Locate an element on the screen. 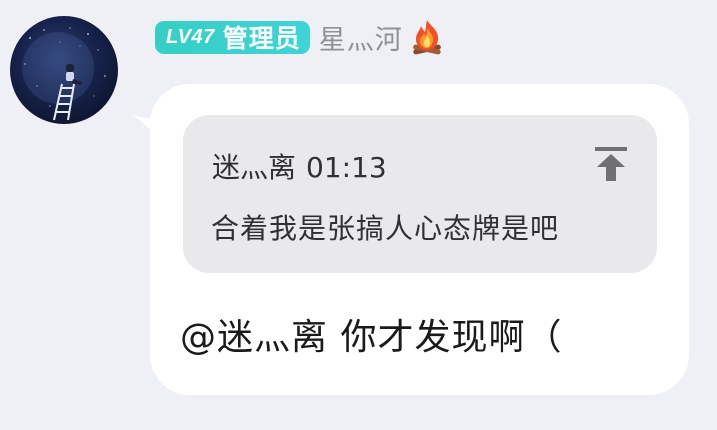 This screenshot has height=430, width=717. member-level-badge: LV47 管理员 is located at coordinates (232, 37).